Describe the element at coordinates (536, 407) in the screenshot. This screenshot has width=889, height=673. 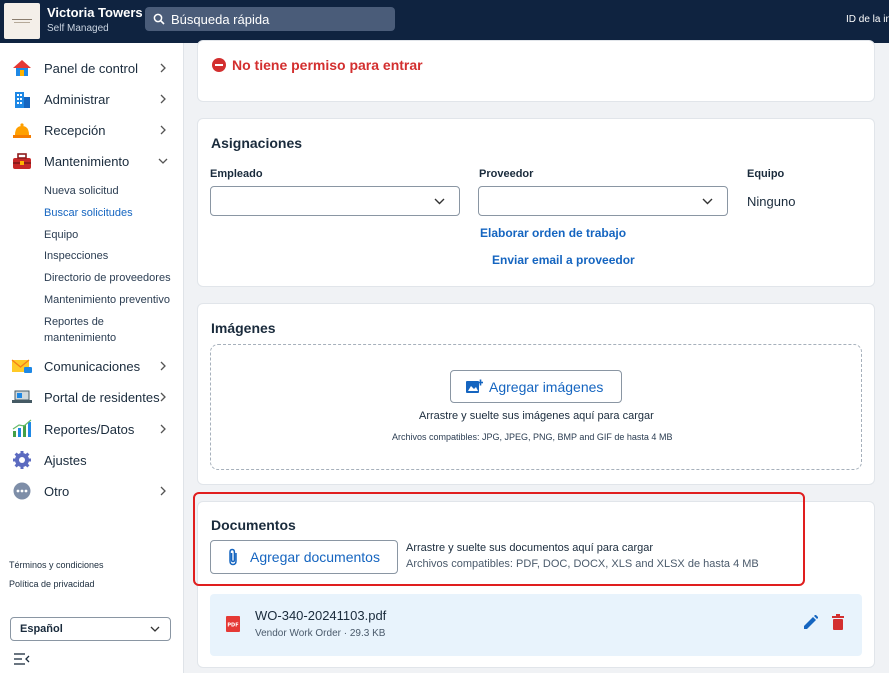
I see `images-dropzone` at that location.